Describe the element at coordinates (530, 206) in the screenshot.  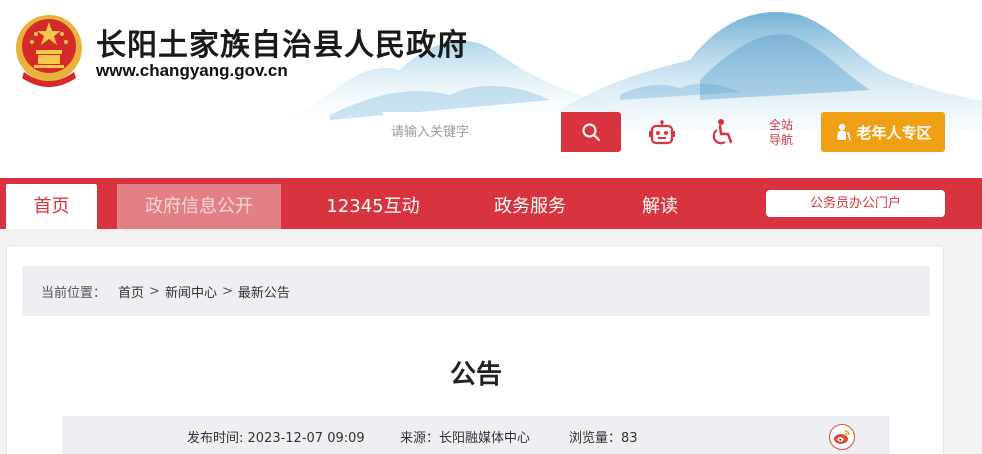
I see `nav-gov-service: 政务服务` at that location.